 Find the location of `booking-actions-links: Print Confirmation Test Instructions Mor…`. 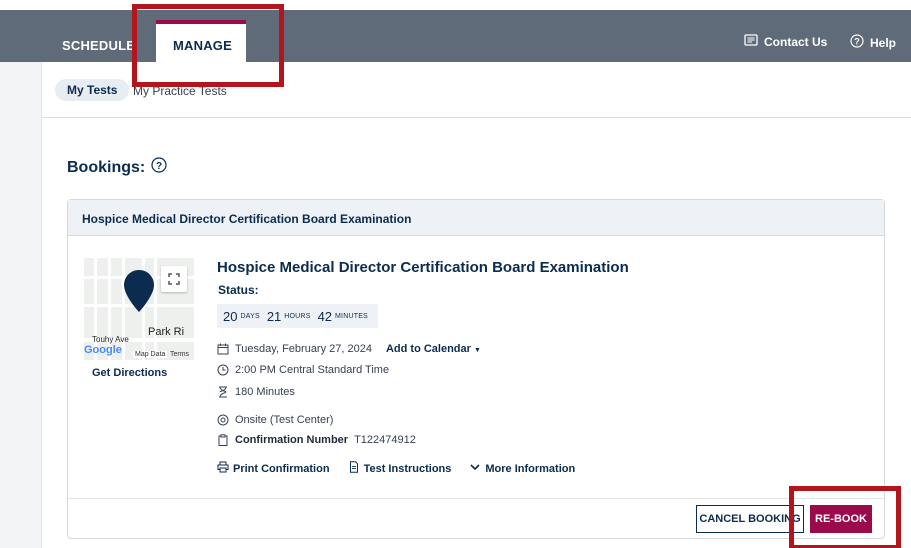

booking-actions-links: Print Confirmation Test Instructions Mor… is located at coordinates (396, 468).